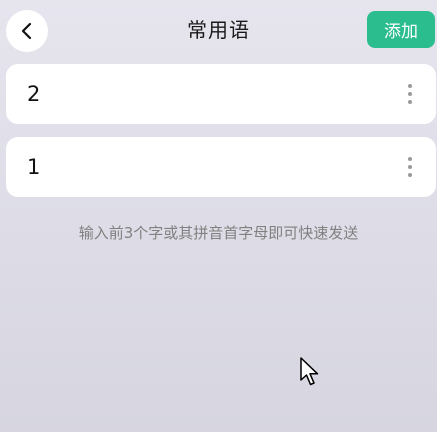 This screenshot has height=432, width=437. I want to click on mouse-cursor-icon, so click(309, 371).